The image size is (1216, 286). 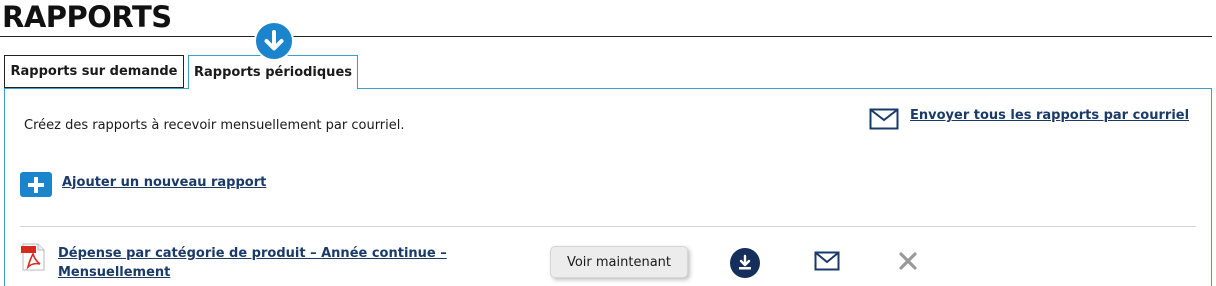 I want to click on pdf-icon, so click(x=33, y=257).